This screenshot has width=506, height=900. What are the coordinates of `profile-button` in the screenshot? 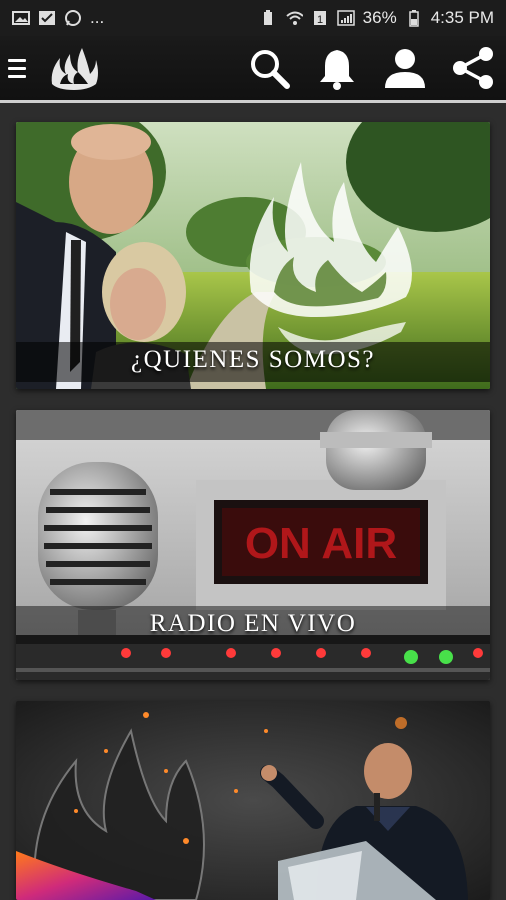 It's located at (405, 68).